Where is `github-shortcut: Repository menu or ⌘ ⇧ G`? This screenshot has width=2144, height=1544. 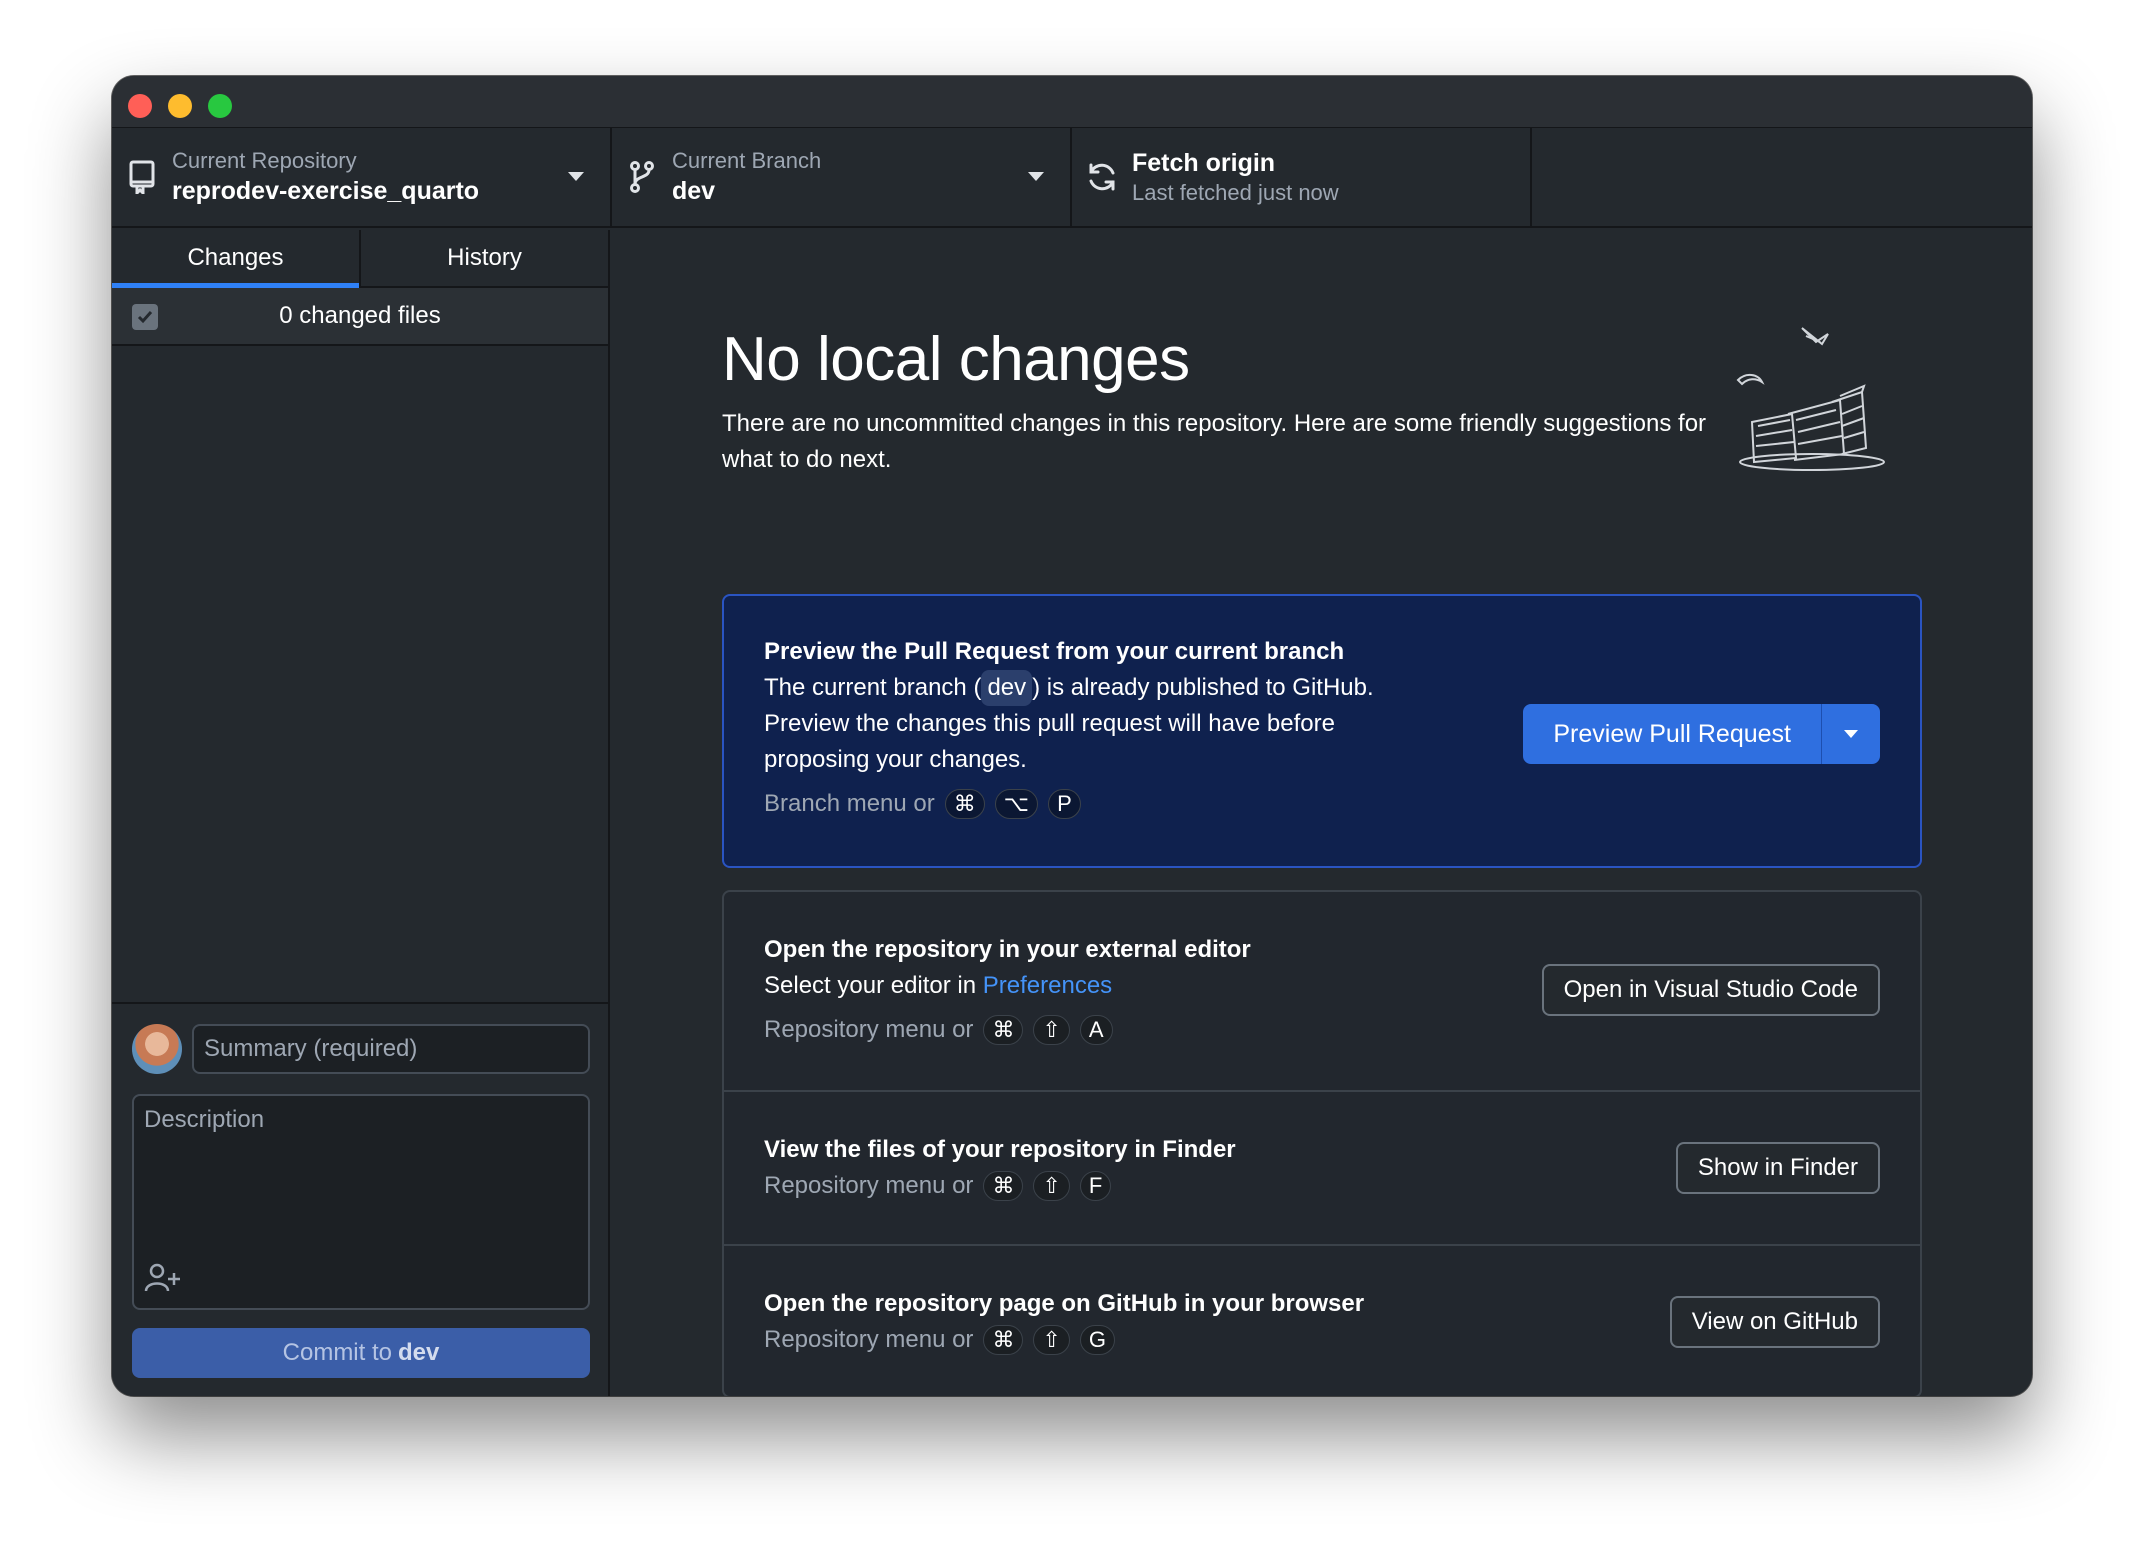
github-shortcut: Repository menu or ⌘ ⇧ G is located at coordinates (1064, 1340).